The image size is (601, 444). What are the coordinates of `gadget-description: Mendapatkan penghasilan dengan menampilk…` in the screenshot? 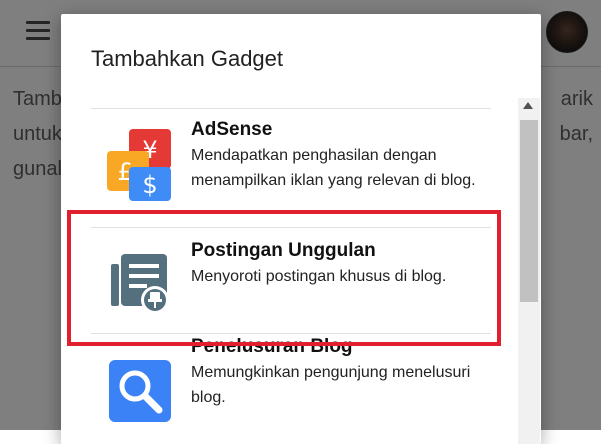 It's located at (333, 168).